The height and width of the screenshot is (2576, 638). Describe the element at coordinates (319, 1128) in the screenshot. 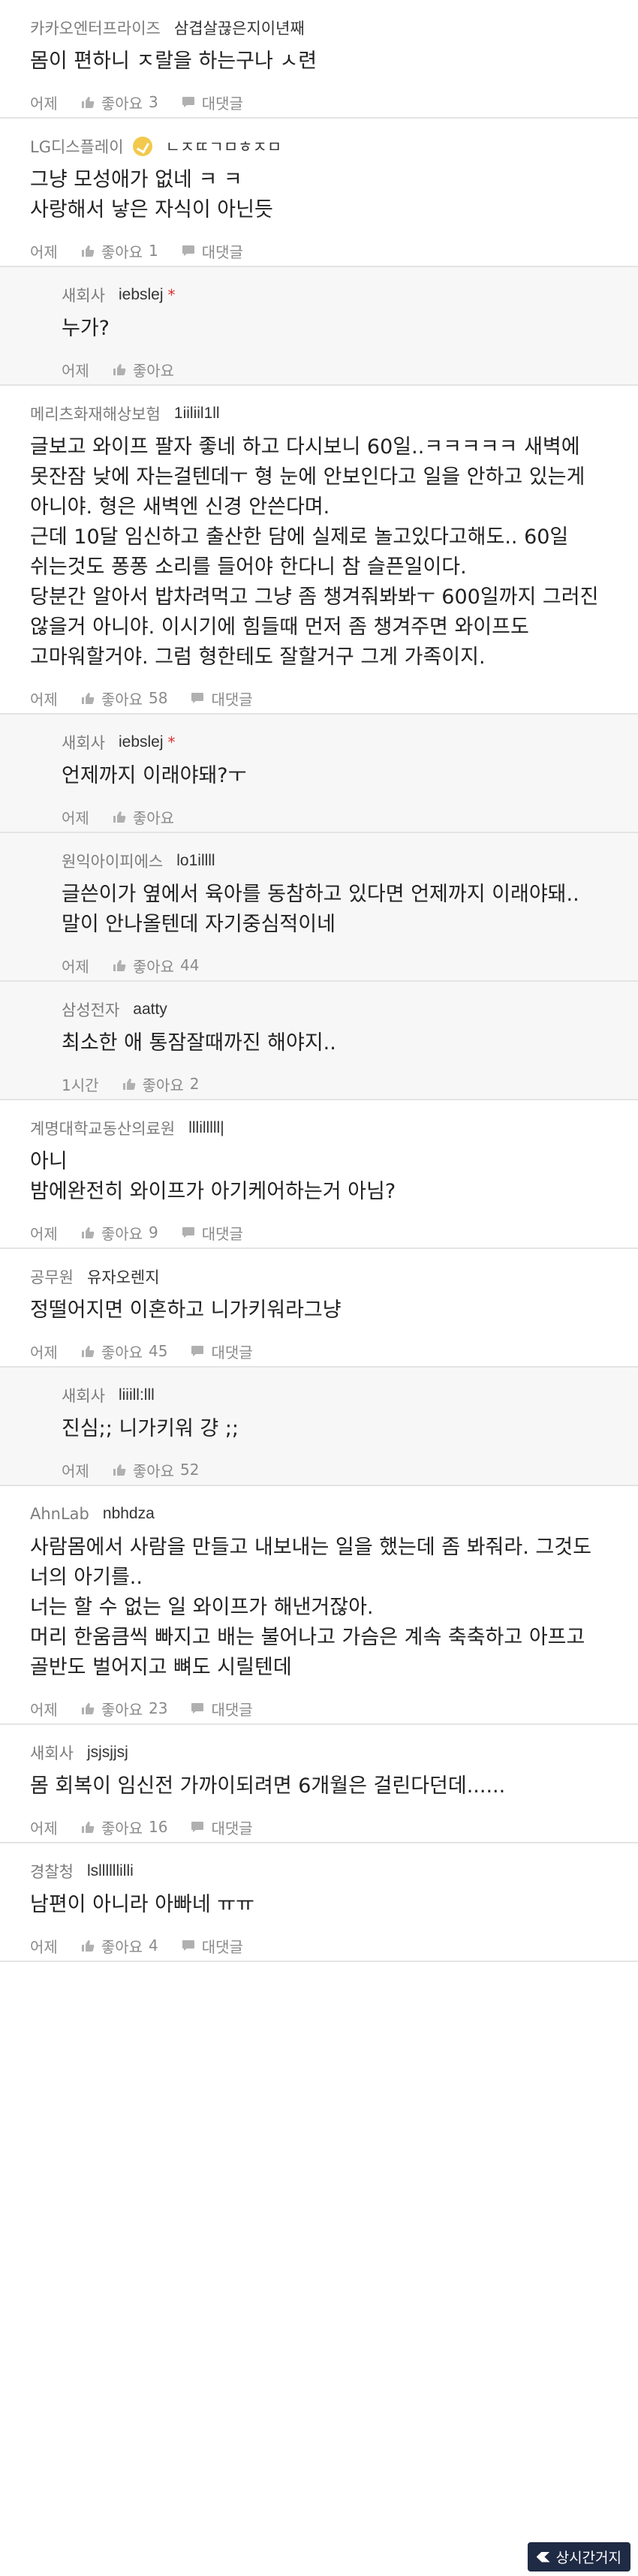

I see `comment-meta: 계명대학교동산의료원 lllilllll|` at that location.